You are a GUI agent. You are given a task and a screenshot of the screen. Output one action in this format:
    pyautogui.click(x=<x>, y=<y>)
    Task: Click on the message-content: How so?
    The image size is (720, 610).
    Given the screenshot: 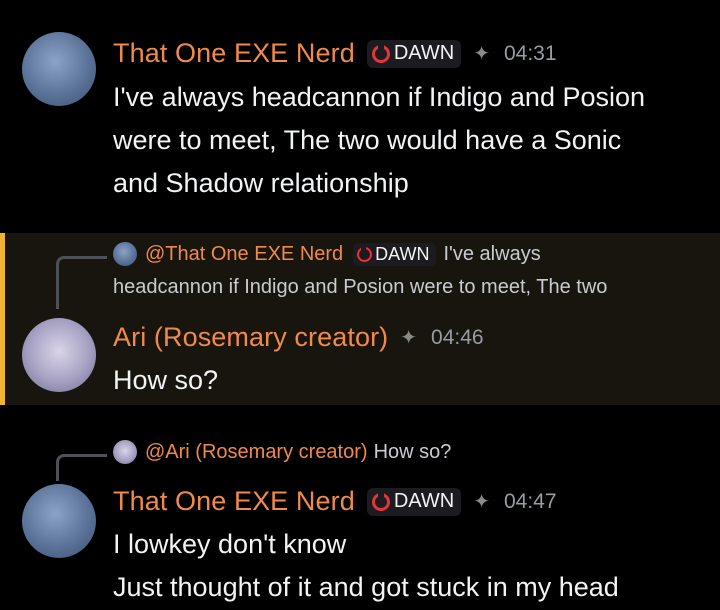 What is the action you would take?
    pyautogui.click(x=165, y=380)
    